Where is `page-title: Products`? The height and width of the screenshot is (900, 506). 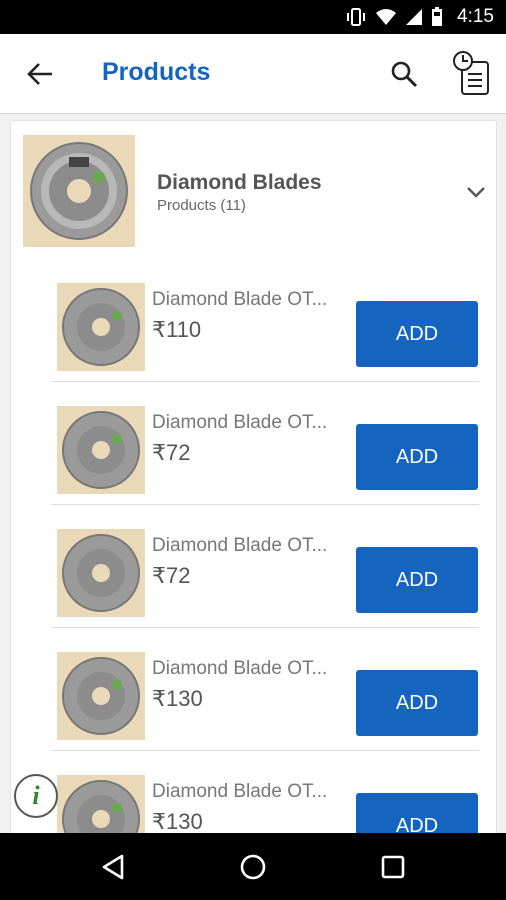
page-title: Products is located at coordinates (156, 72).